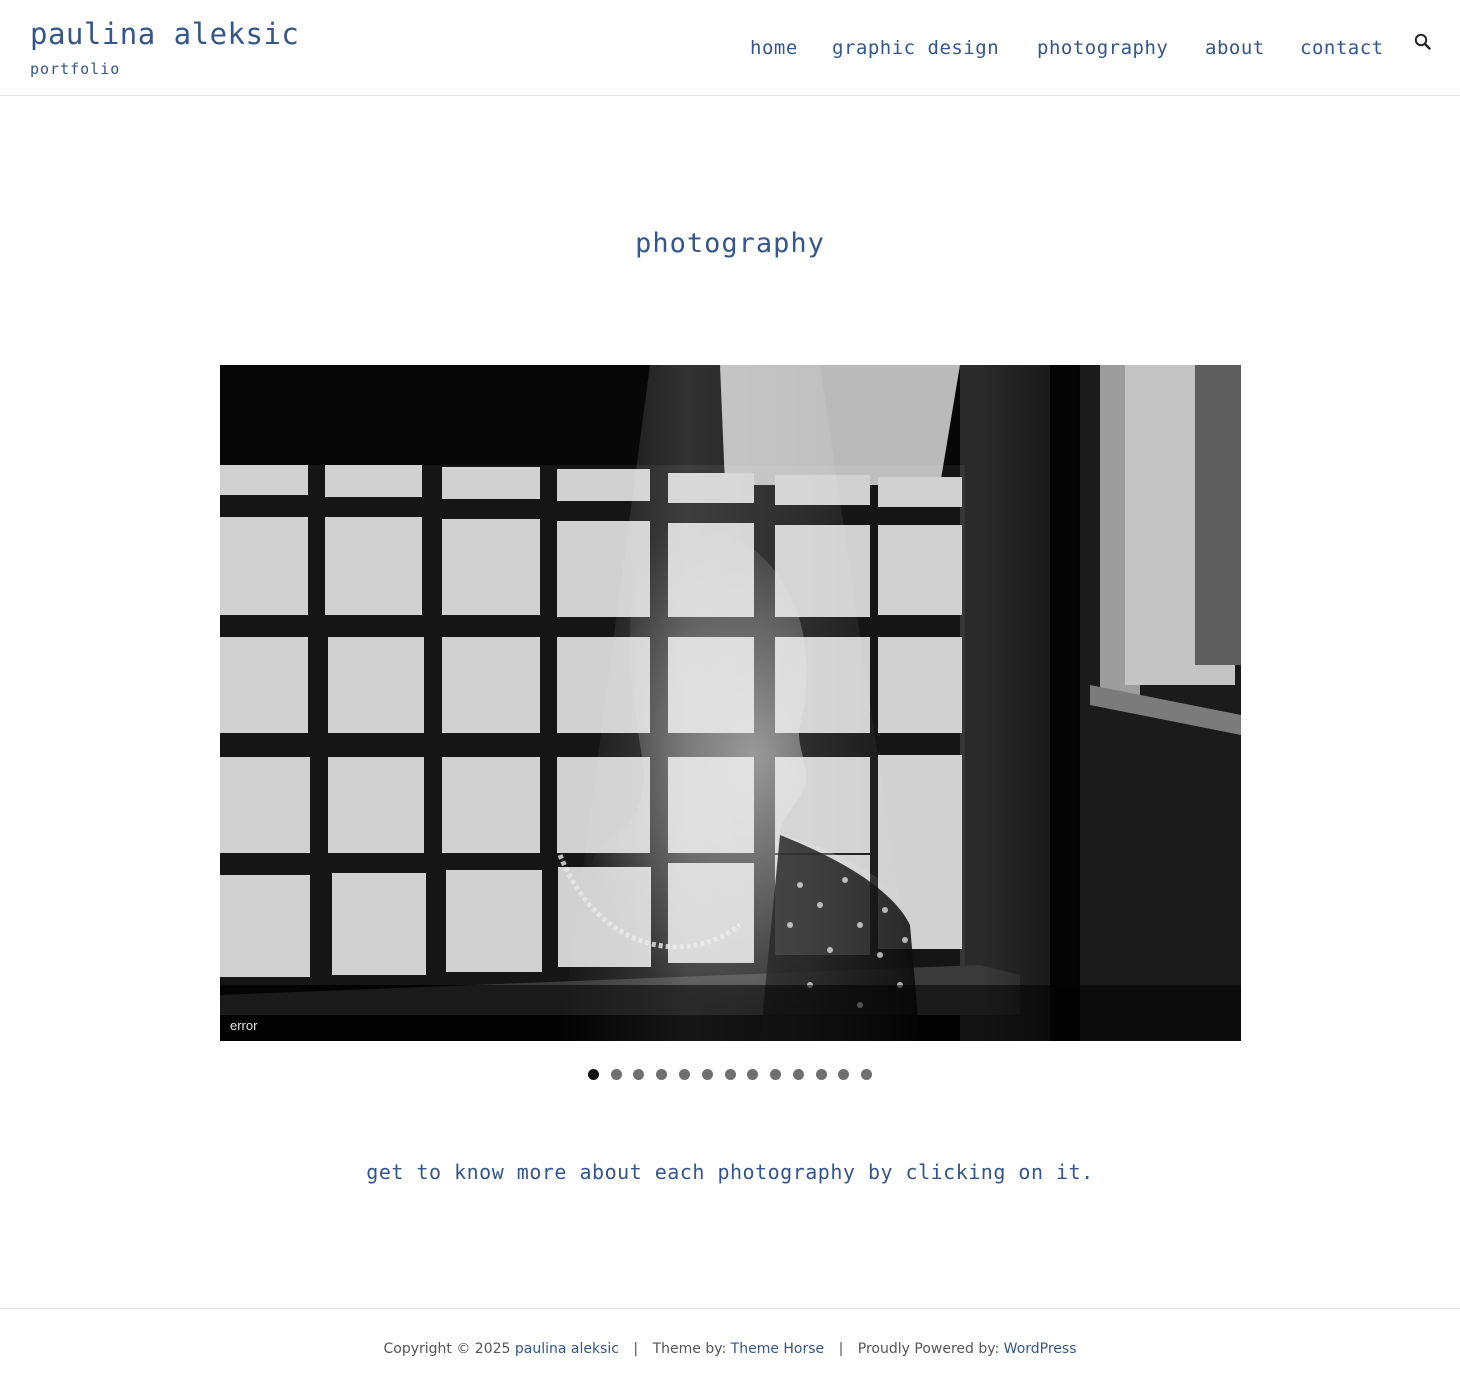 This screenshot has height=1392, width=1460. Describe the element at coordinates (567, 1349) in the screenshot. I see `footer-site-link: paulina aleksic` at that location.